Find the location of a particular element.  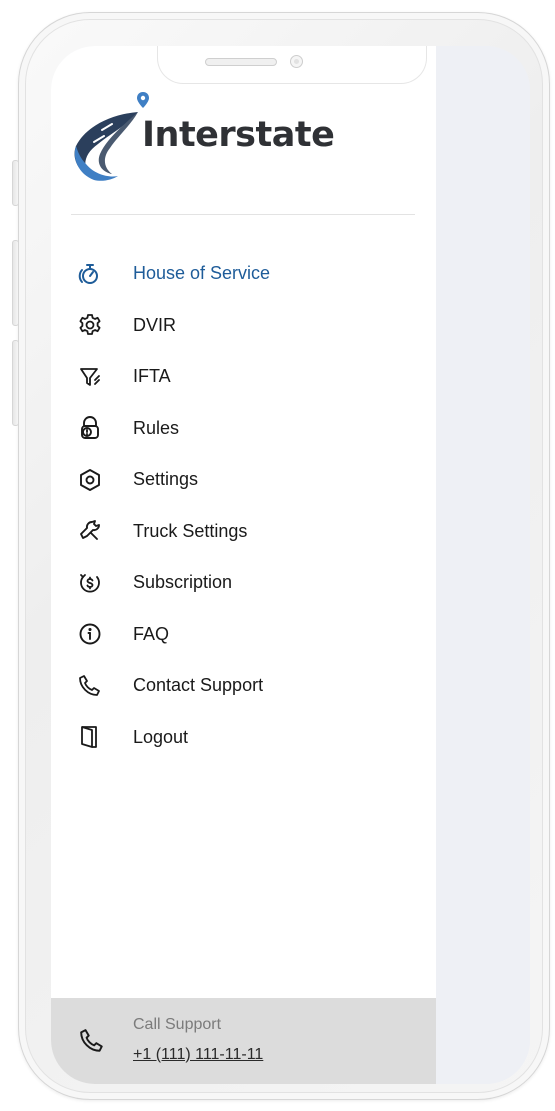

header-divider is located at coordinates (243, 214).